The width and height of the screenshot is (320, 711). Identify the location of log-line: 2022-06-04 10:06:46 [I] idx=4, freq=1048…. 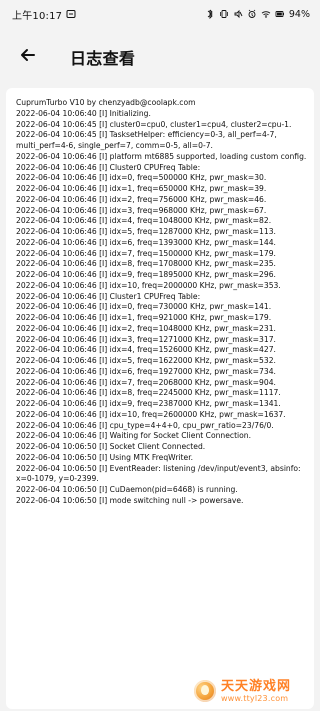
(144, 221).